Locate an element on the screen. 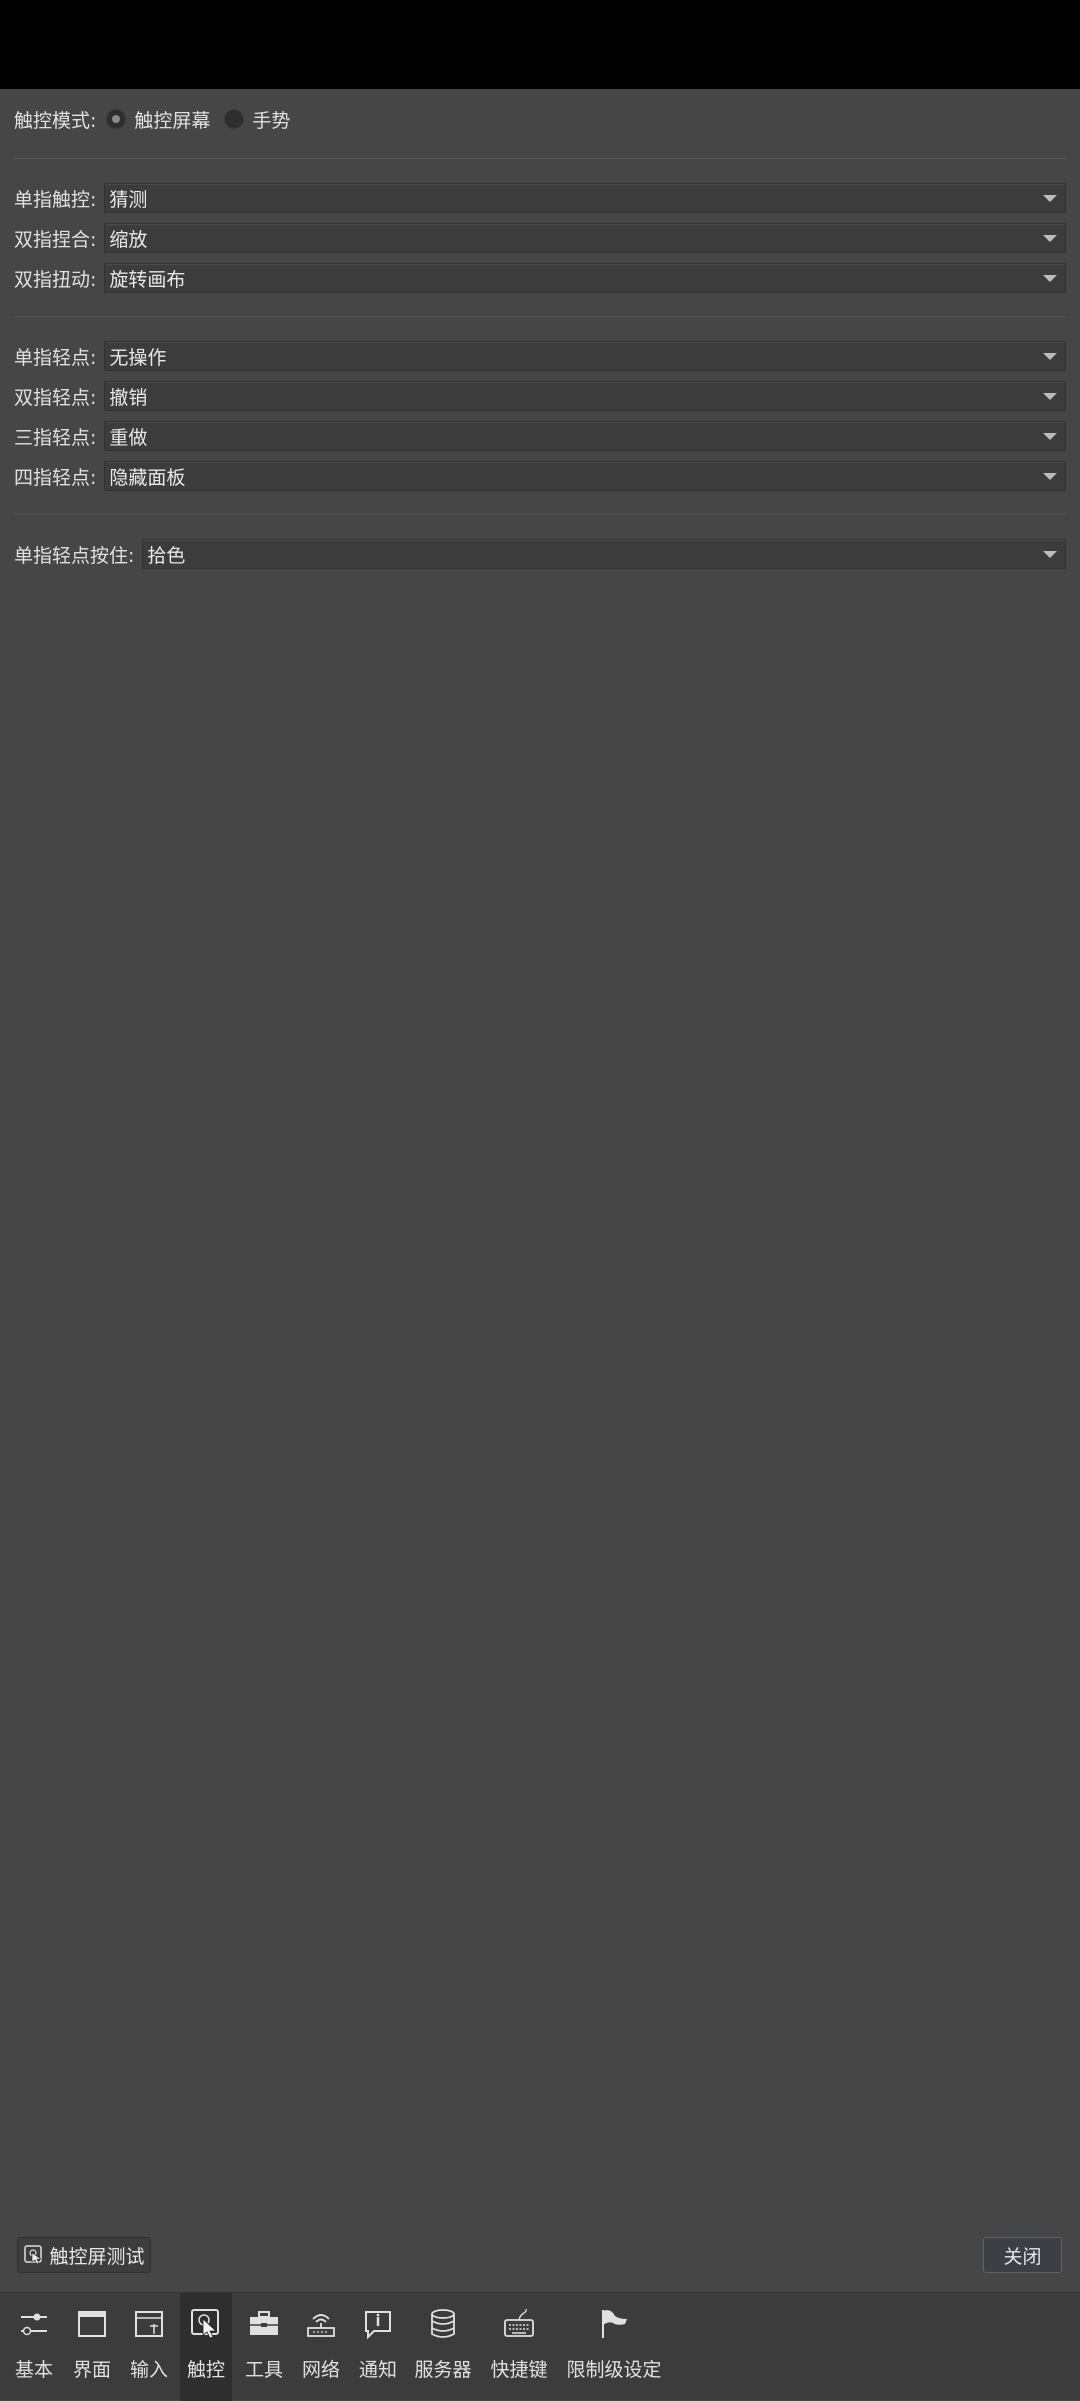 The height and width of the screenshot is (2401, 1080). tab-basic: 基本 is located at coordinates (34, 2347).